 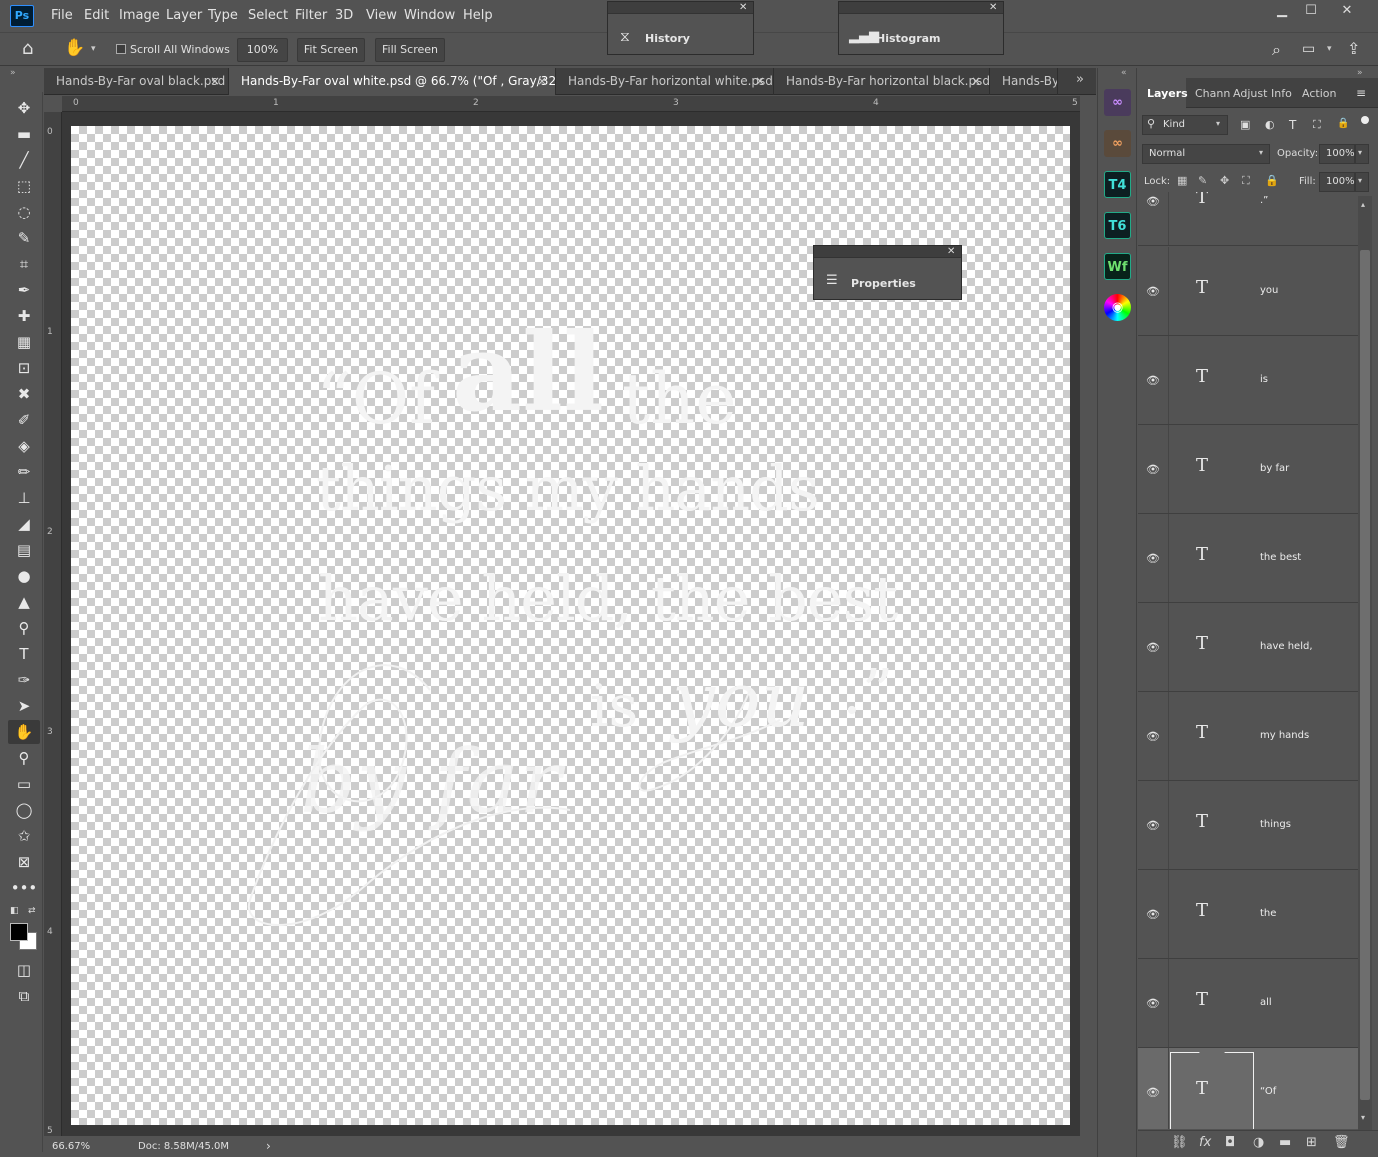 I want to click on red-eye-tool-icon: ✖, so click(x=24, y=394).